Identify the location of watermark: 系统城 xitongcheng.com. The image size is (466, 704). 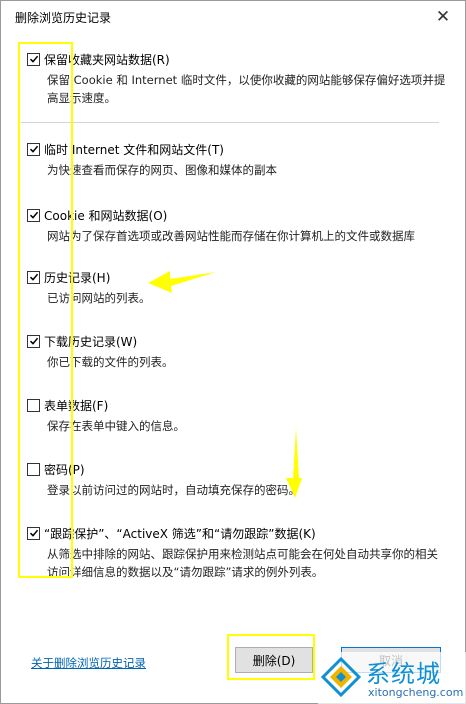
(392, 678).